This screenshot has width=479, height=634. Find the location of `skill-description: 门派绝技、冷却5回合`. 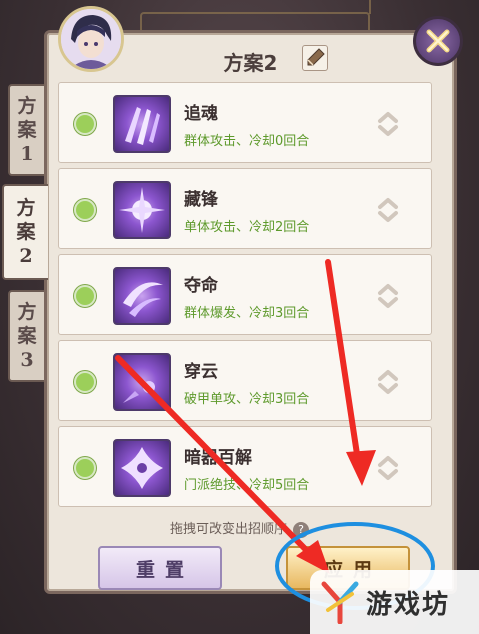

skill-description: 门派绝技、冷却5回合 is located at coordinates (247, 485).